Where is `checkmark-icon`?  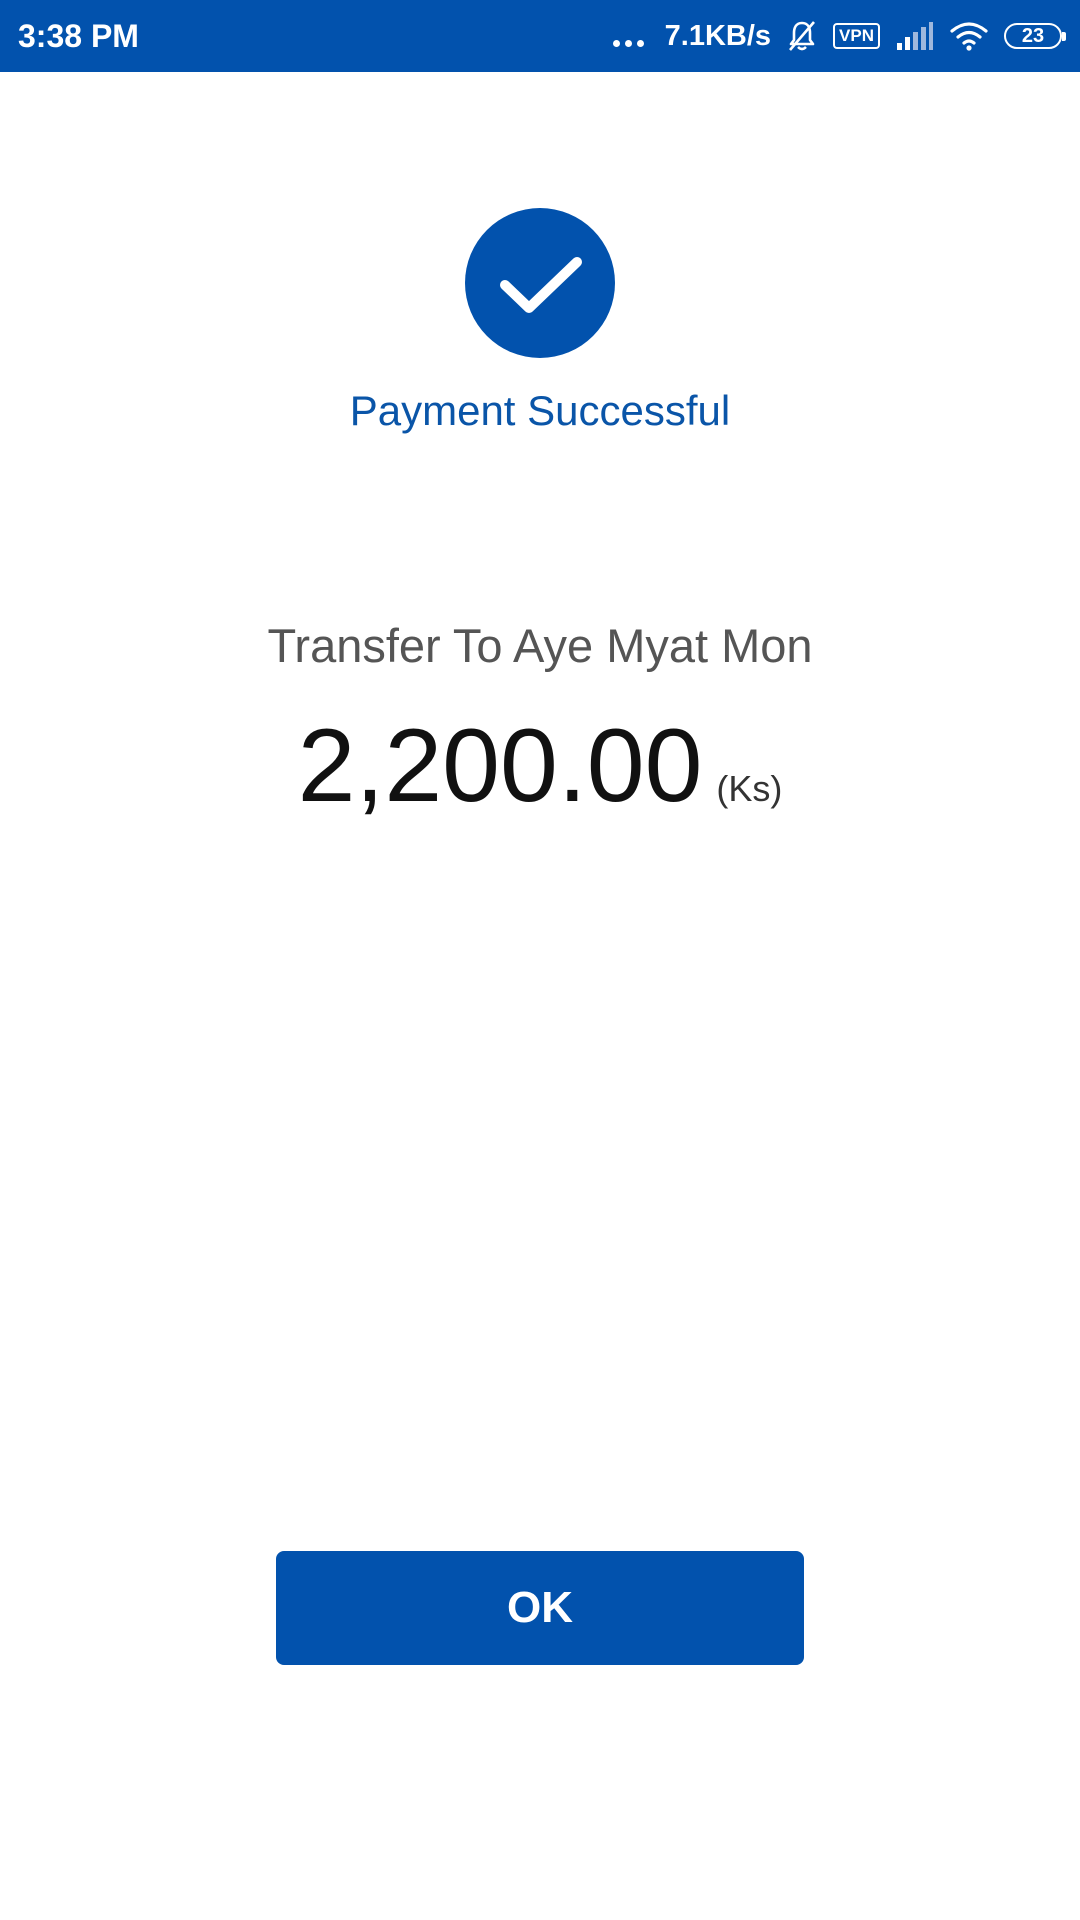
checkmark-icon is located at coordinates (541, 285).